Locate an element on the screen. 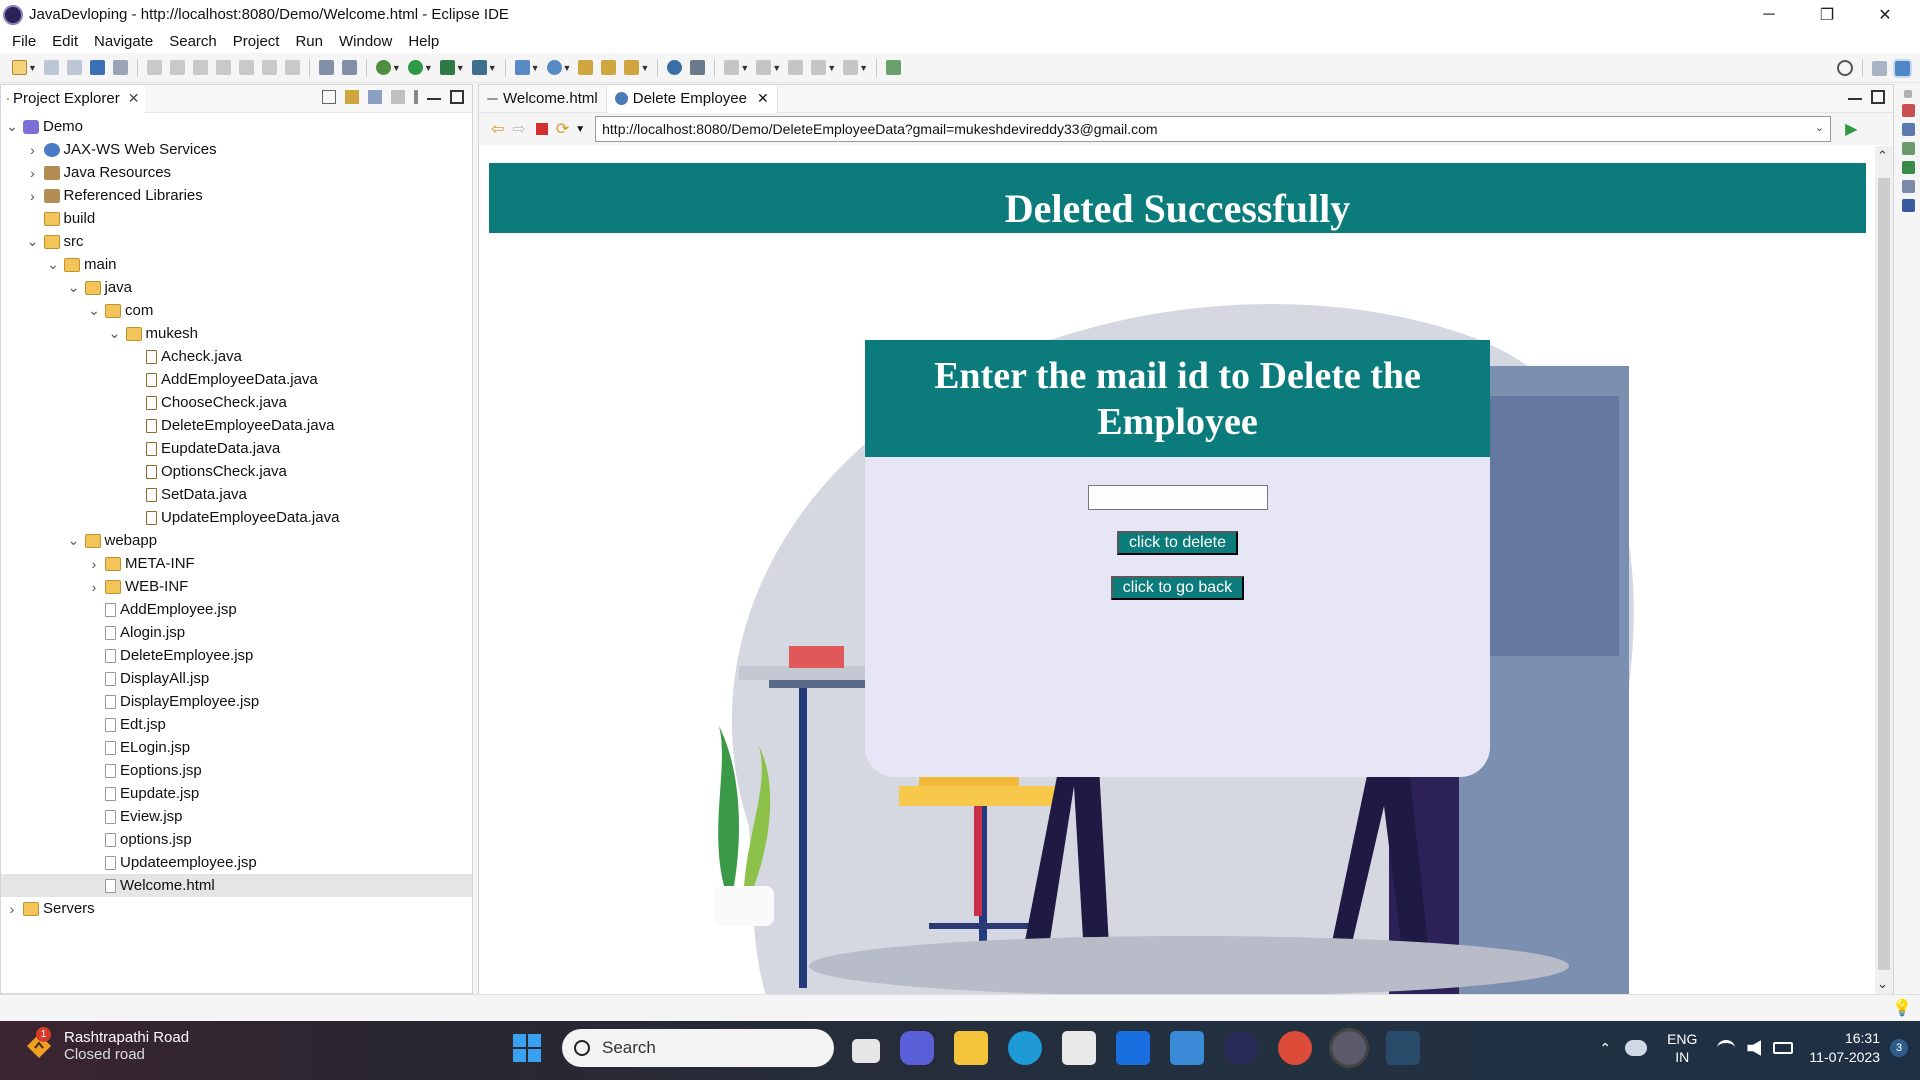 The width and height of the screenshot is (1920, 1080). menu-help: Help is located at coordinates (423, 41).